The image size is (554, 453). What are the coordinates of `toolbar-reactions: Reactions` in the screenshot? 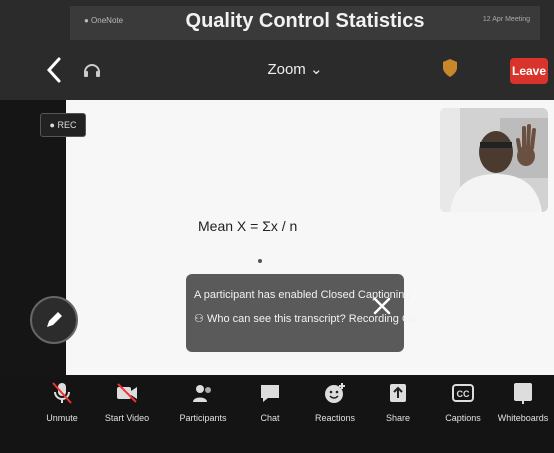 It's located at (335, 402).